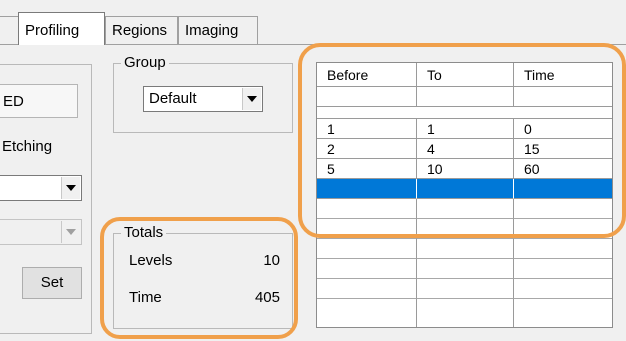 Image resolution: width=626 pixels, height=341 pixels. What do you see at coordinates (52, 283) in the screenshot?
I see `set-button: Set` at bounding box center [52, 283].